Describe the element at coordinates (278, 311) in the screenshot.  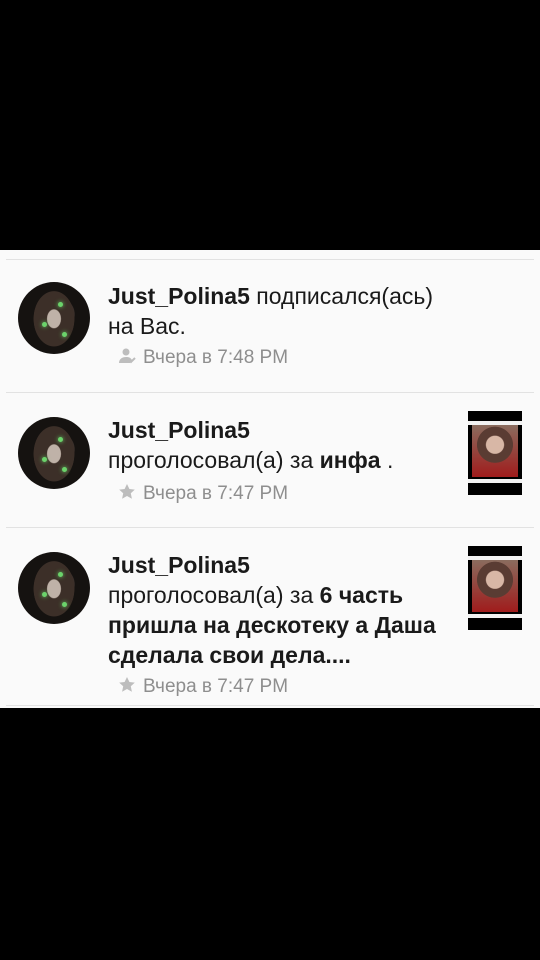
I see `notification-text: Just_Polina5 подписался(ась) на Вас.` at that location.